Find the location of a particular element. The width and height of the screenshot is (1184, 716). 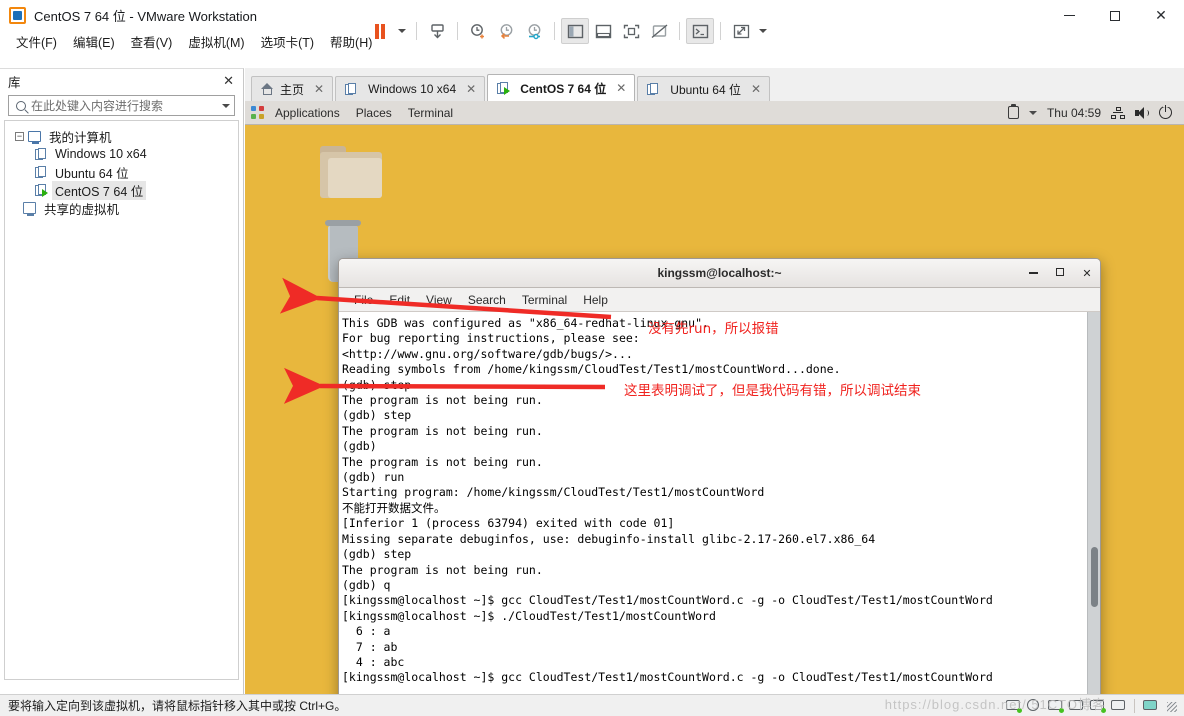

power-icon is located at coordinates (1165, 111).